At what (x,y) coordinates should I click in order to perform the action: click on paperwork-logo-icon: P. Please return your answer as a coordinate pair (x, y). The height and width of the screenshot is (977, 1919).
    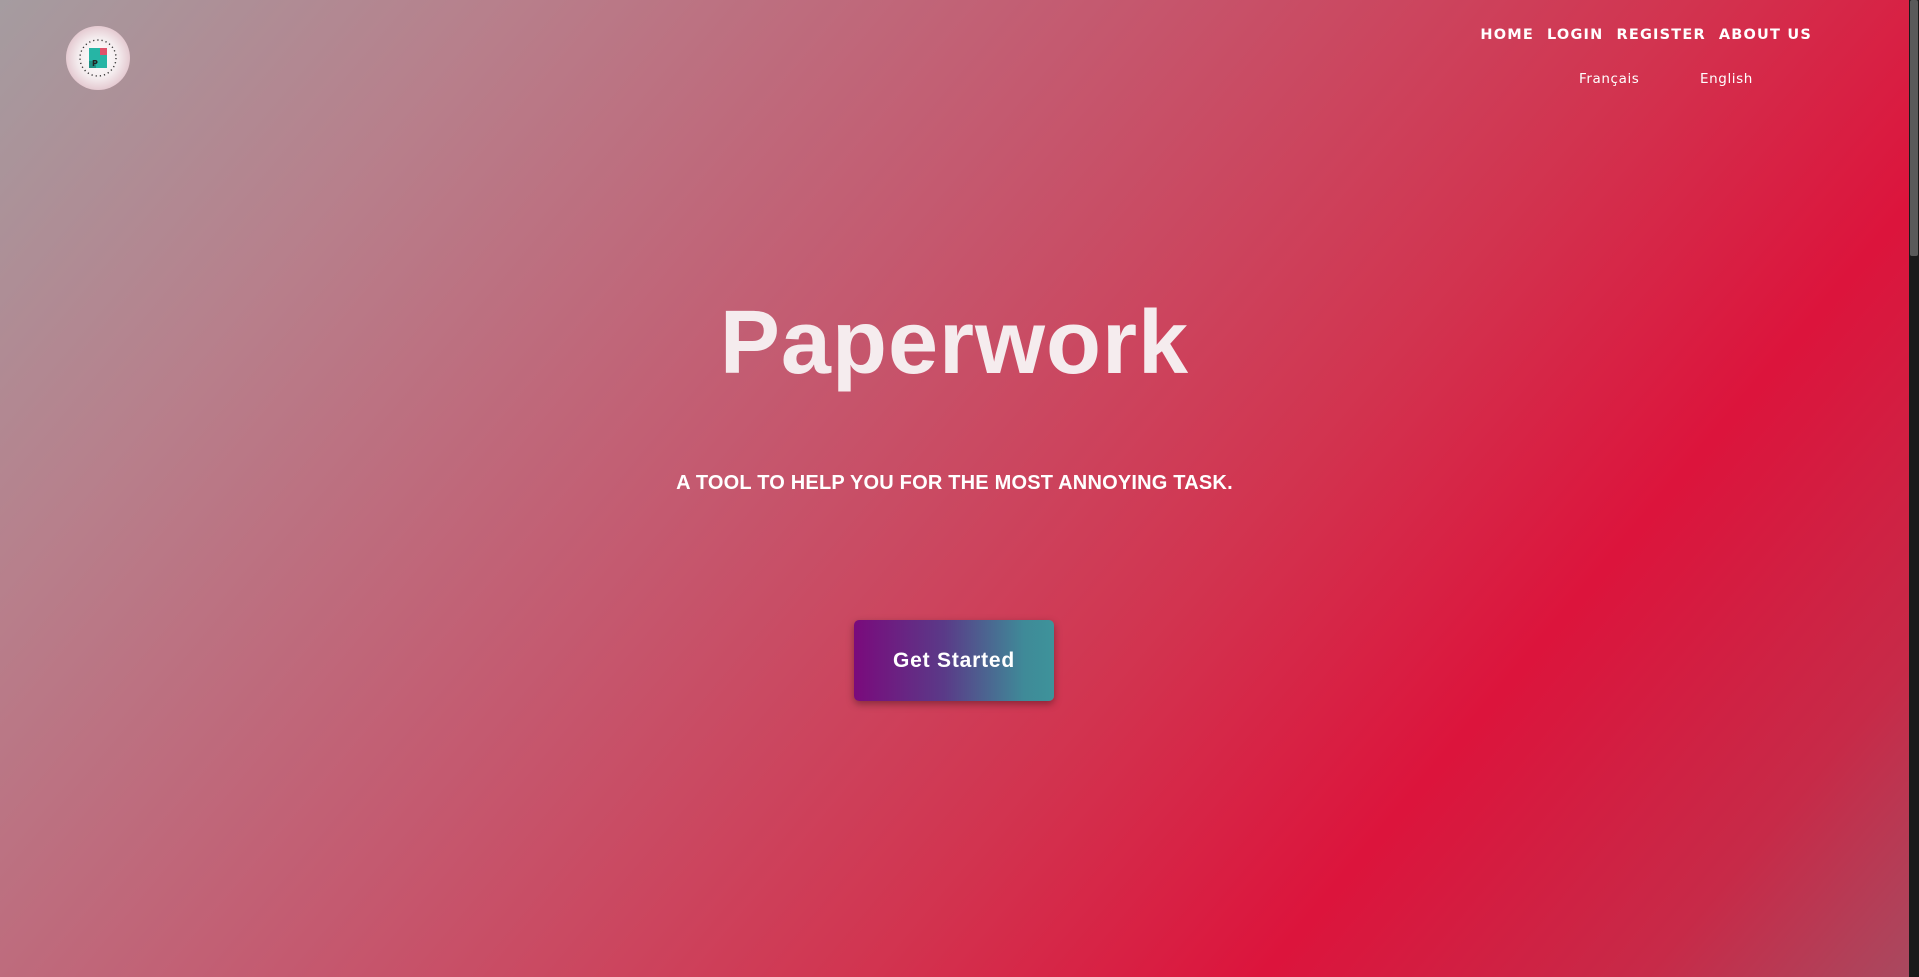
    Looking at the image, I should click on (98, 58).